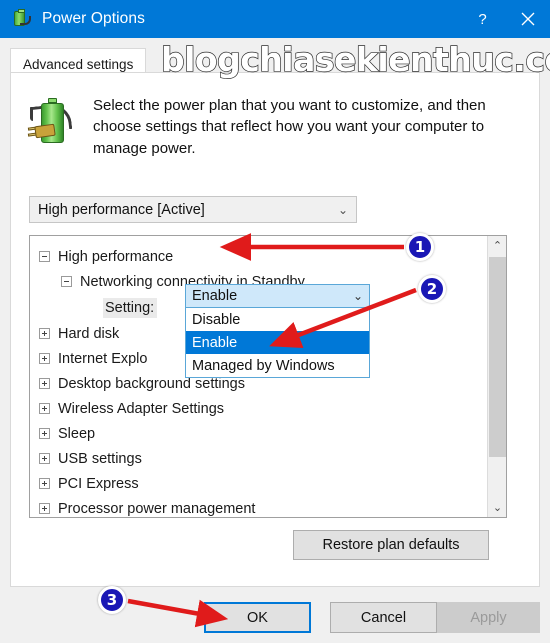 This screenshot has height=643, width=550. I want to click on title-bar: Power Options ?, so click(275, 19).